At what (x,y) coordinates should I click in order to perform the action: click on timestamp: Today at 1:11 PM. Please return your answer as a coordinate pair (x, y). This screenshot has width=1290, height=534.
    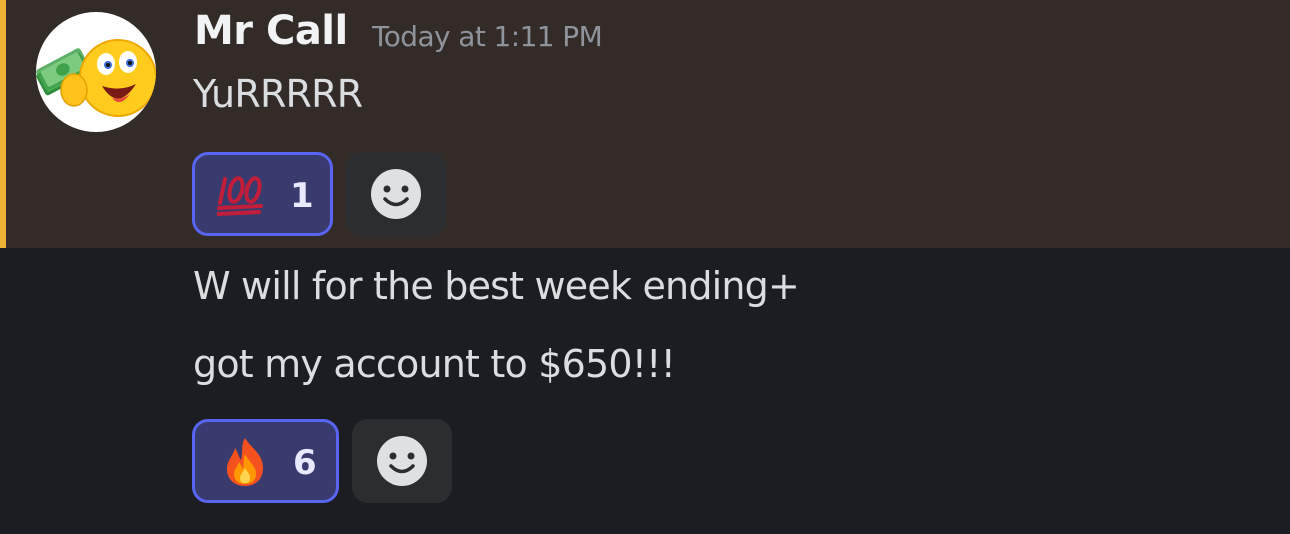
    Looking at the image, I should click on (487, 36).